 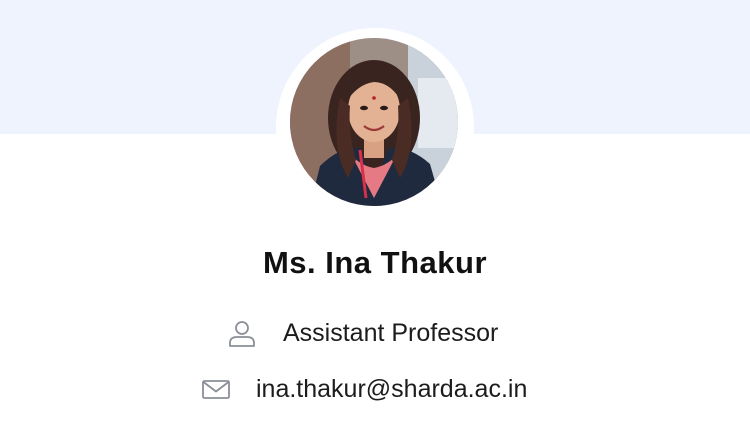 I want to click on designation-row: Assistant Professor, so click(x=362, y=333).